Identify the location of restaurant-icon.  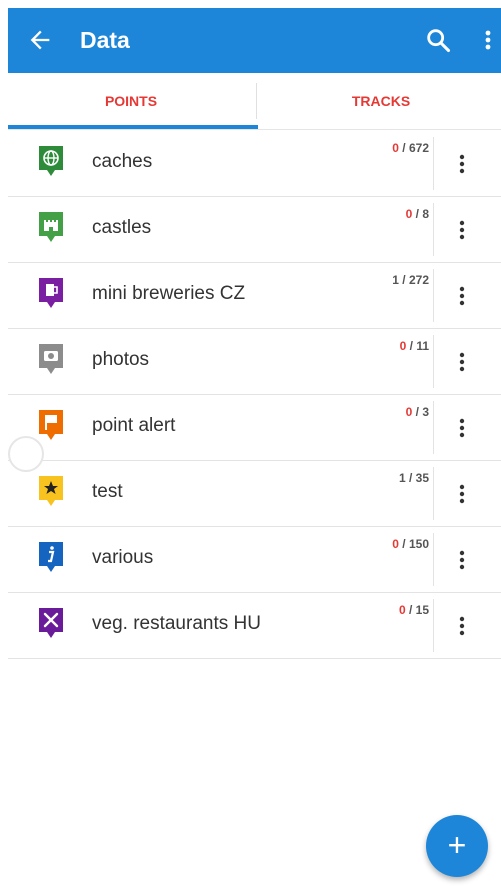
(51, 623).